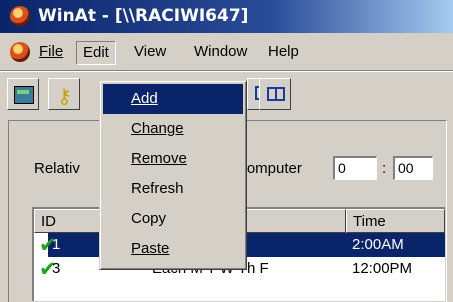 The image size is (453, 302). What do you see at coordinates (20, 16) in the screenshot?
I see `app-icon` at bounding box center [20, 16].